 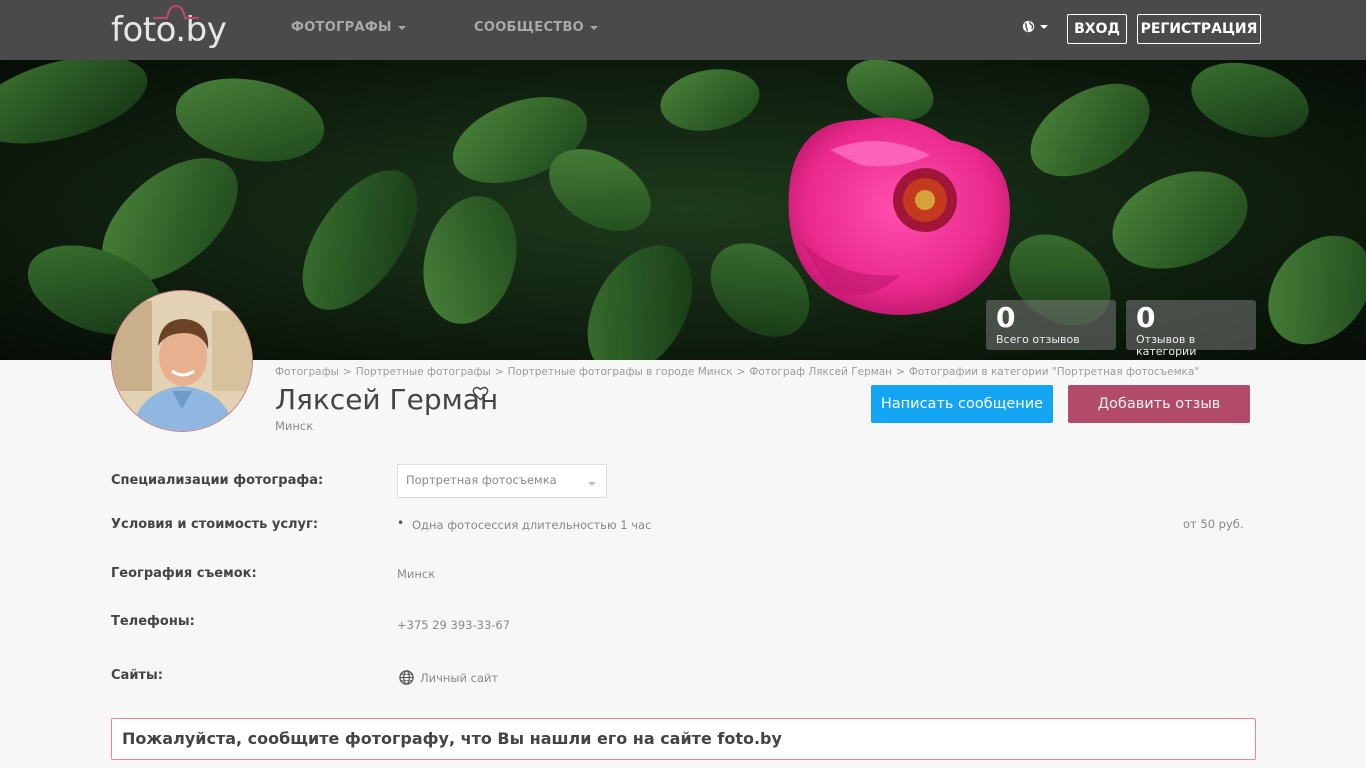 I want to click on phones-label: Телефоны:, so click(x=153, y=621).